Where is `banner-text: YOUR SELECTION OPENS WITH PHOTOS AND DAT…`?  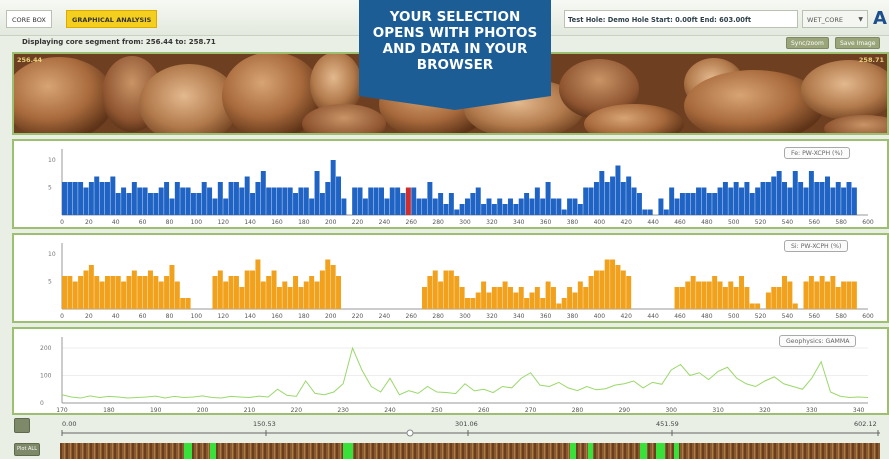 banner-text: YOUR SELECTION OPENS WITH PHOTOS AND DAT… is located at coordinates (455, 41).